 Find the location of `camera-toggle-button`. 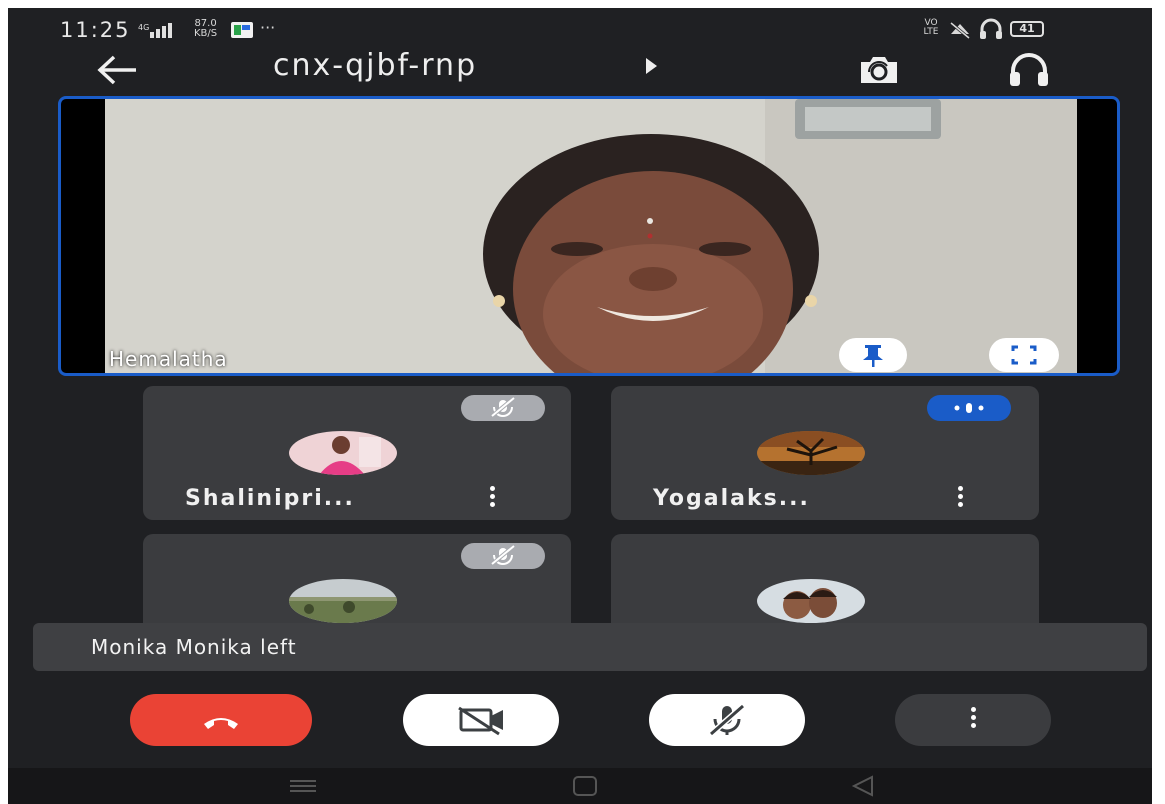

camera-toggle-button is located at coordinates (481, 720).